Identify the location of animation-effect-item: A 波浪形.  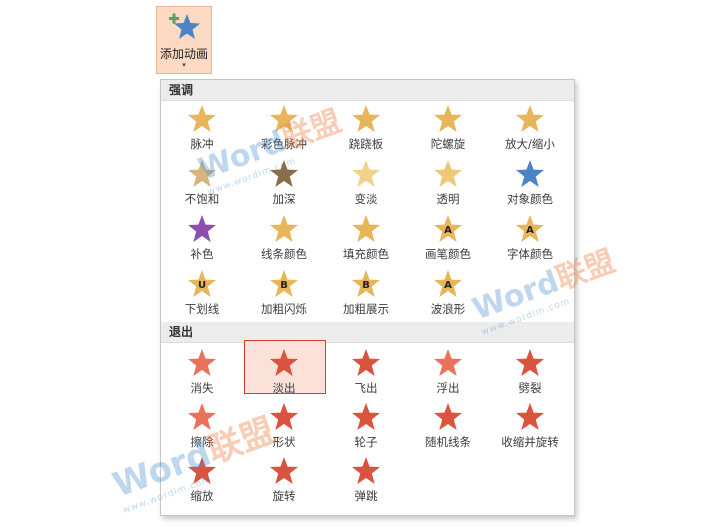
(448, 293).